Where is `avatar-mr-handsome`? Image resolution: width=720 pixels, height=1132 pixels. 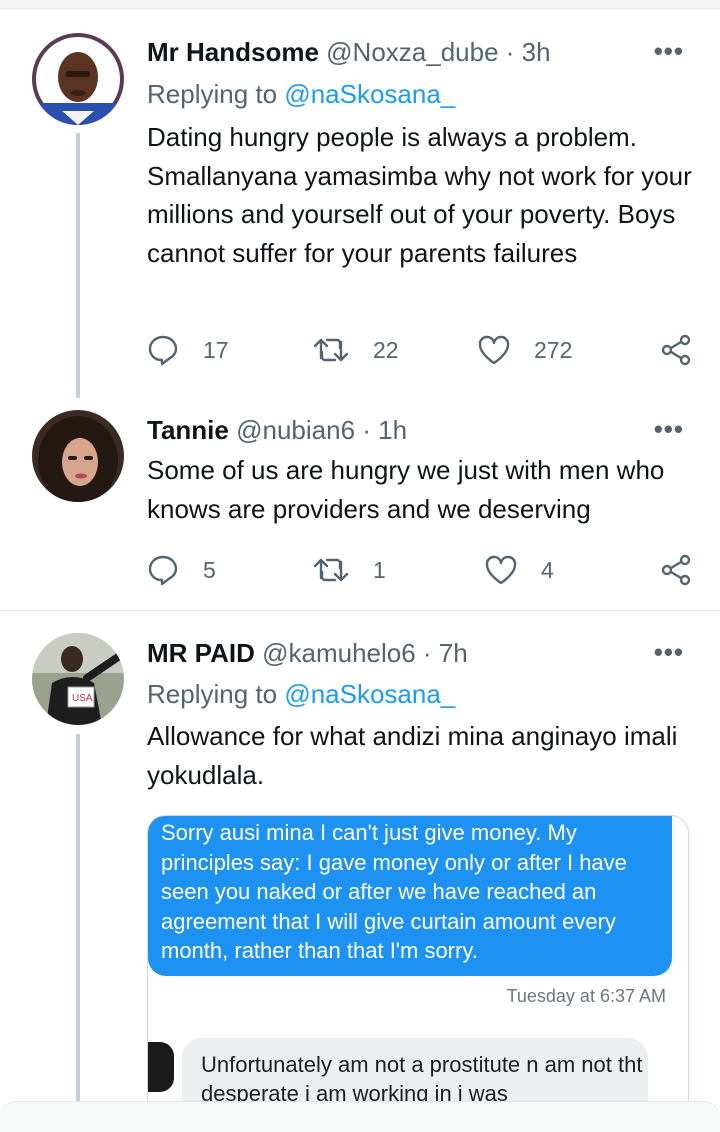 avatar-mr-handsome is located at coordinates (78, 79).